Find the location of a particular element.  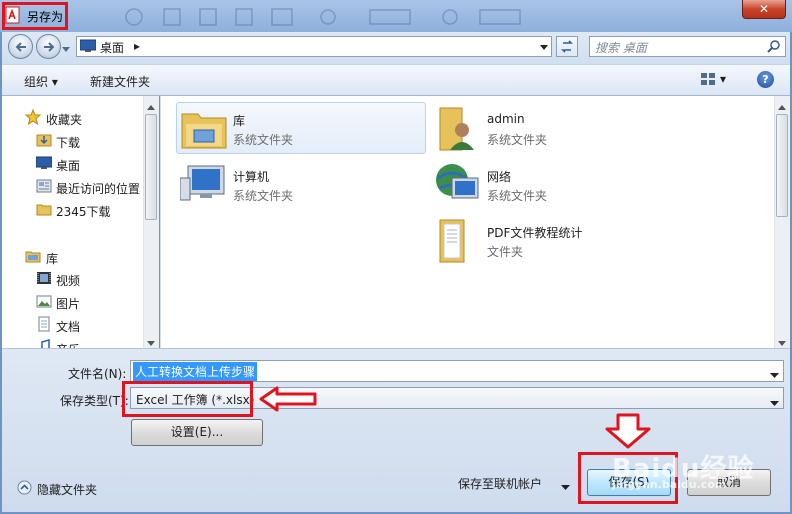

filename-dropdown-icon is located at coordinates (774, 375).